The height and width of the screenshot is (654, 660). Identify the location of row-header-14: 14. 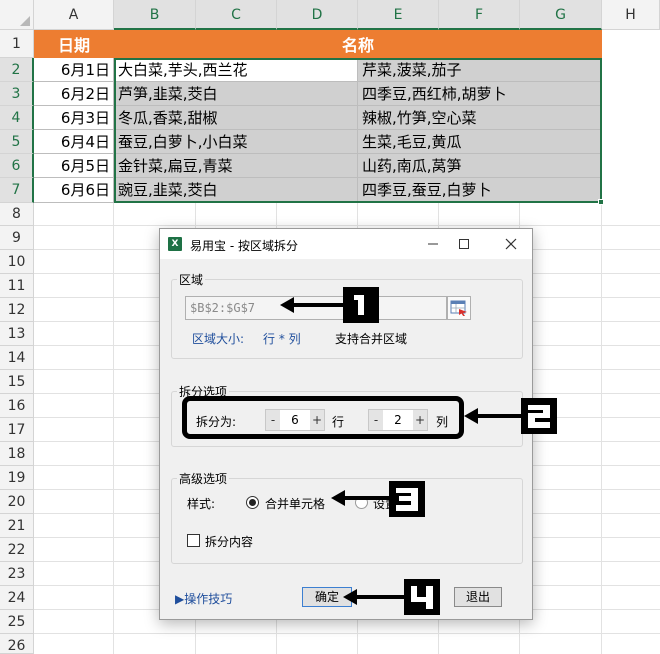
(17, 358).